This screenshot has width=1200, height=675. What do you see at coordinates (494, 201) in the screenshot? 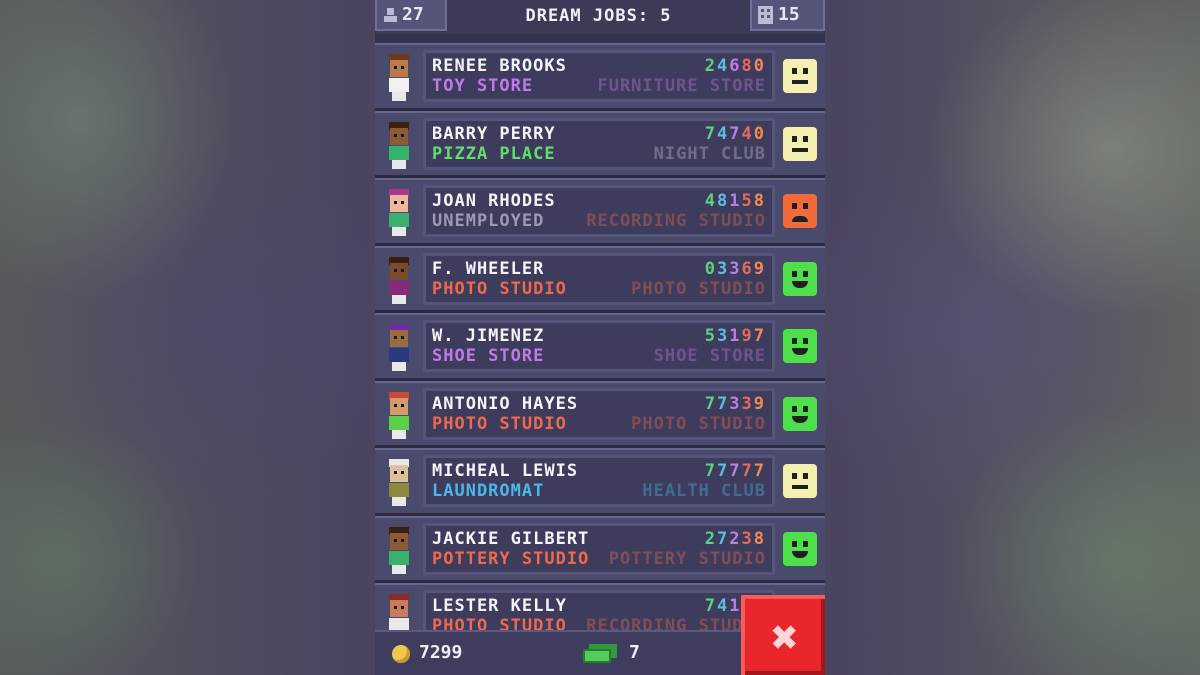
I see `resident-name: JOAN RHODES` at bounding box center [494, 201].